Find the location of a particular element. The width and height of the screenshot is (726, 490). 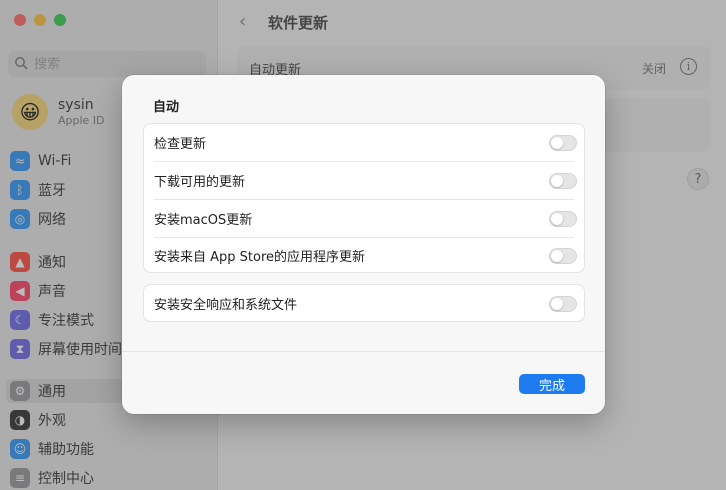

security-options-group: 安装安全响应和系统文件 is located at coordinates (364, 303).